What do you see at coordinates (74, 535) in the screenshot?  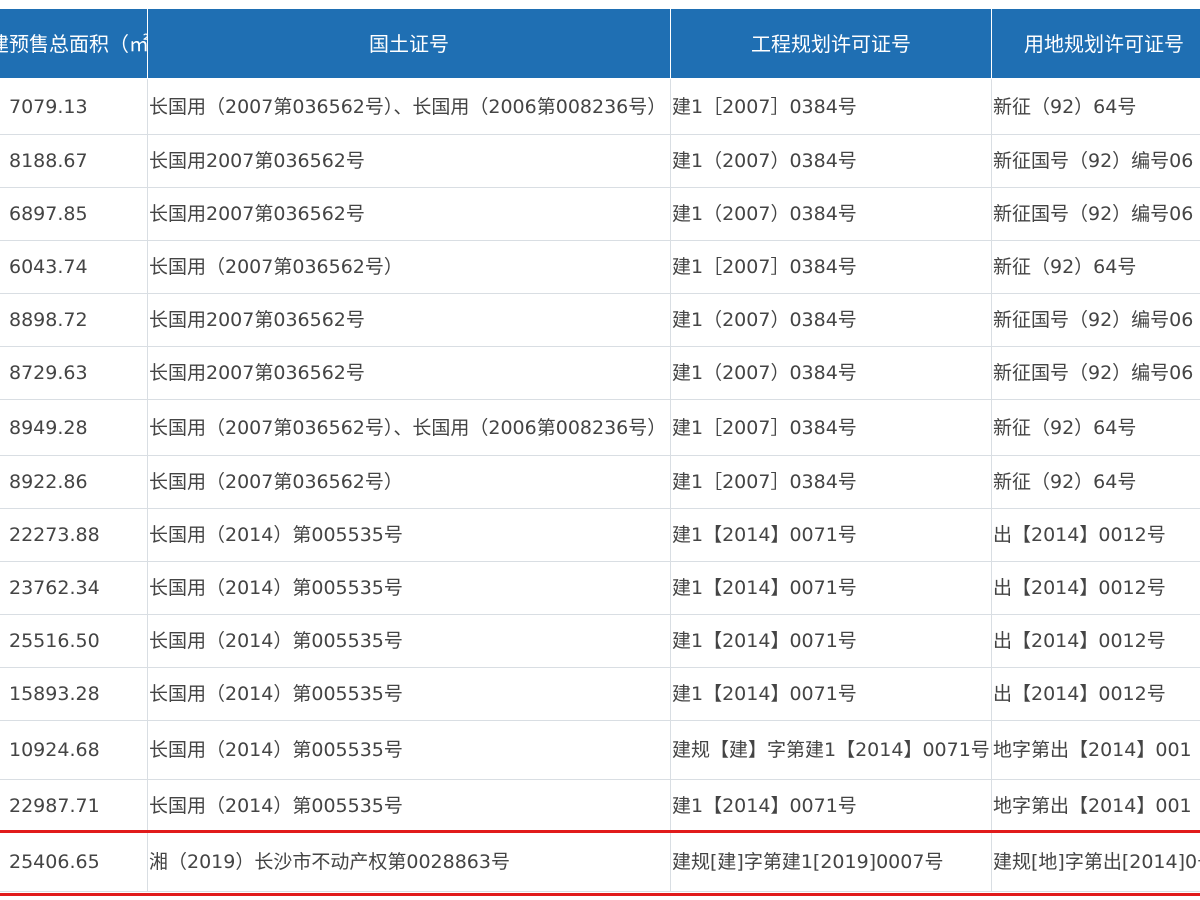 I see `cell-area: 22273.88` at bounding box center [74, 535].